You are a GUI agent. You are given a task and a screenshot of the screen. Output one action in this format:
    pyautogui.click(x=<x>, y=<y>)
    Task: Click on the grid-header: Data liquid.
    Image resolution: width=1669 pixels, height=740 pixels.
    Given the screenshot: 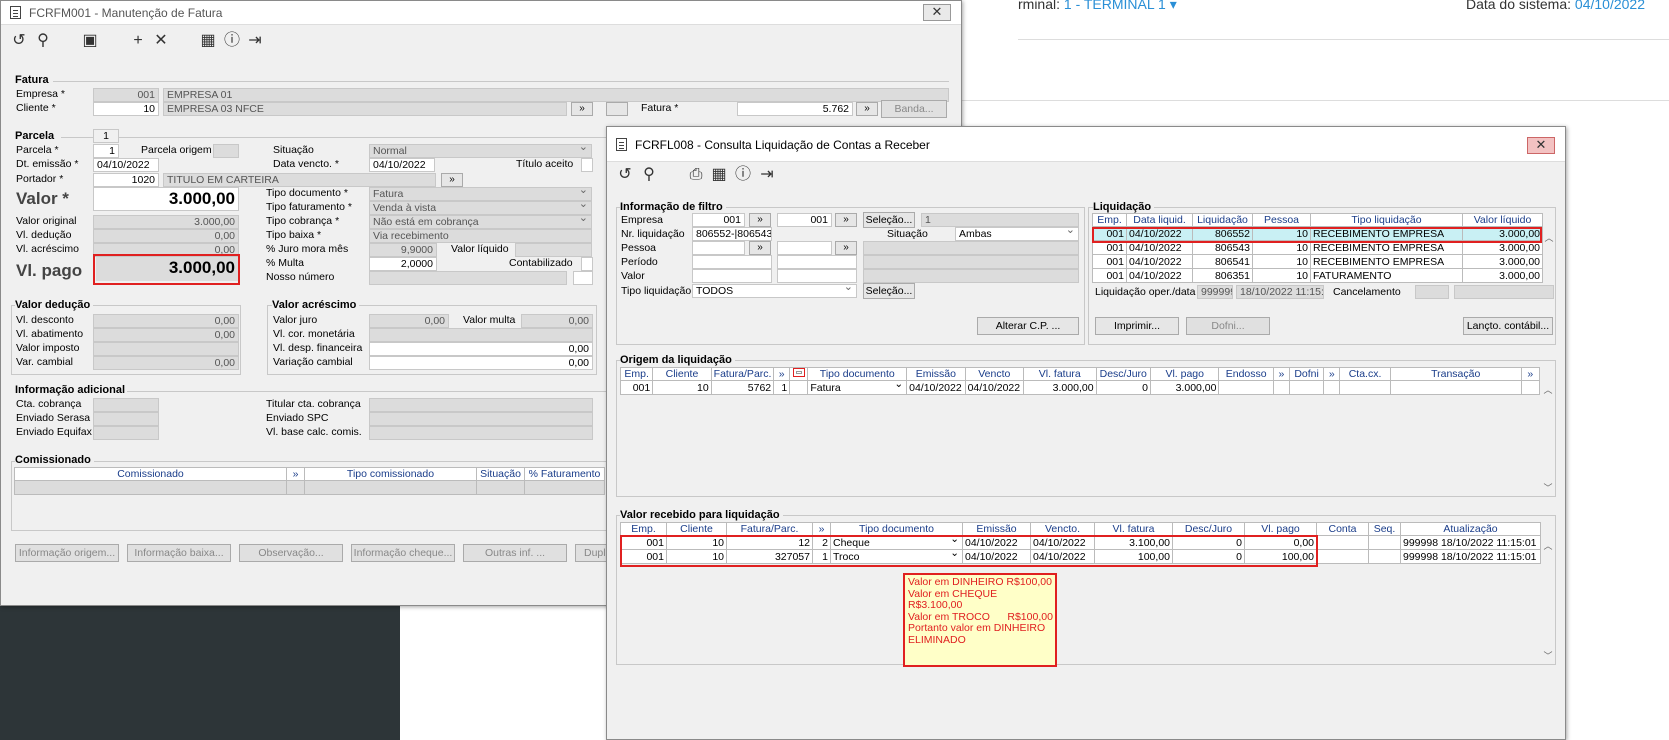 What is the action you would take?
    pyautogui.click(x=1159, y=220)
    